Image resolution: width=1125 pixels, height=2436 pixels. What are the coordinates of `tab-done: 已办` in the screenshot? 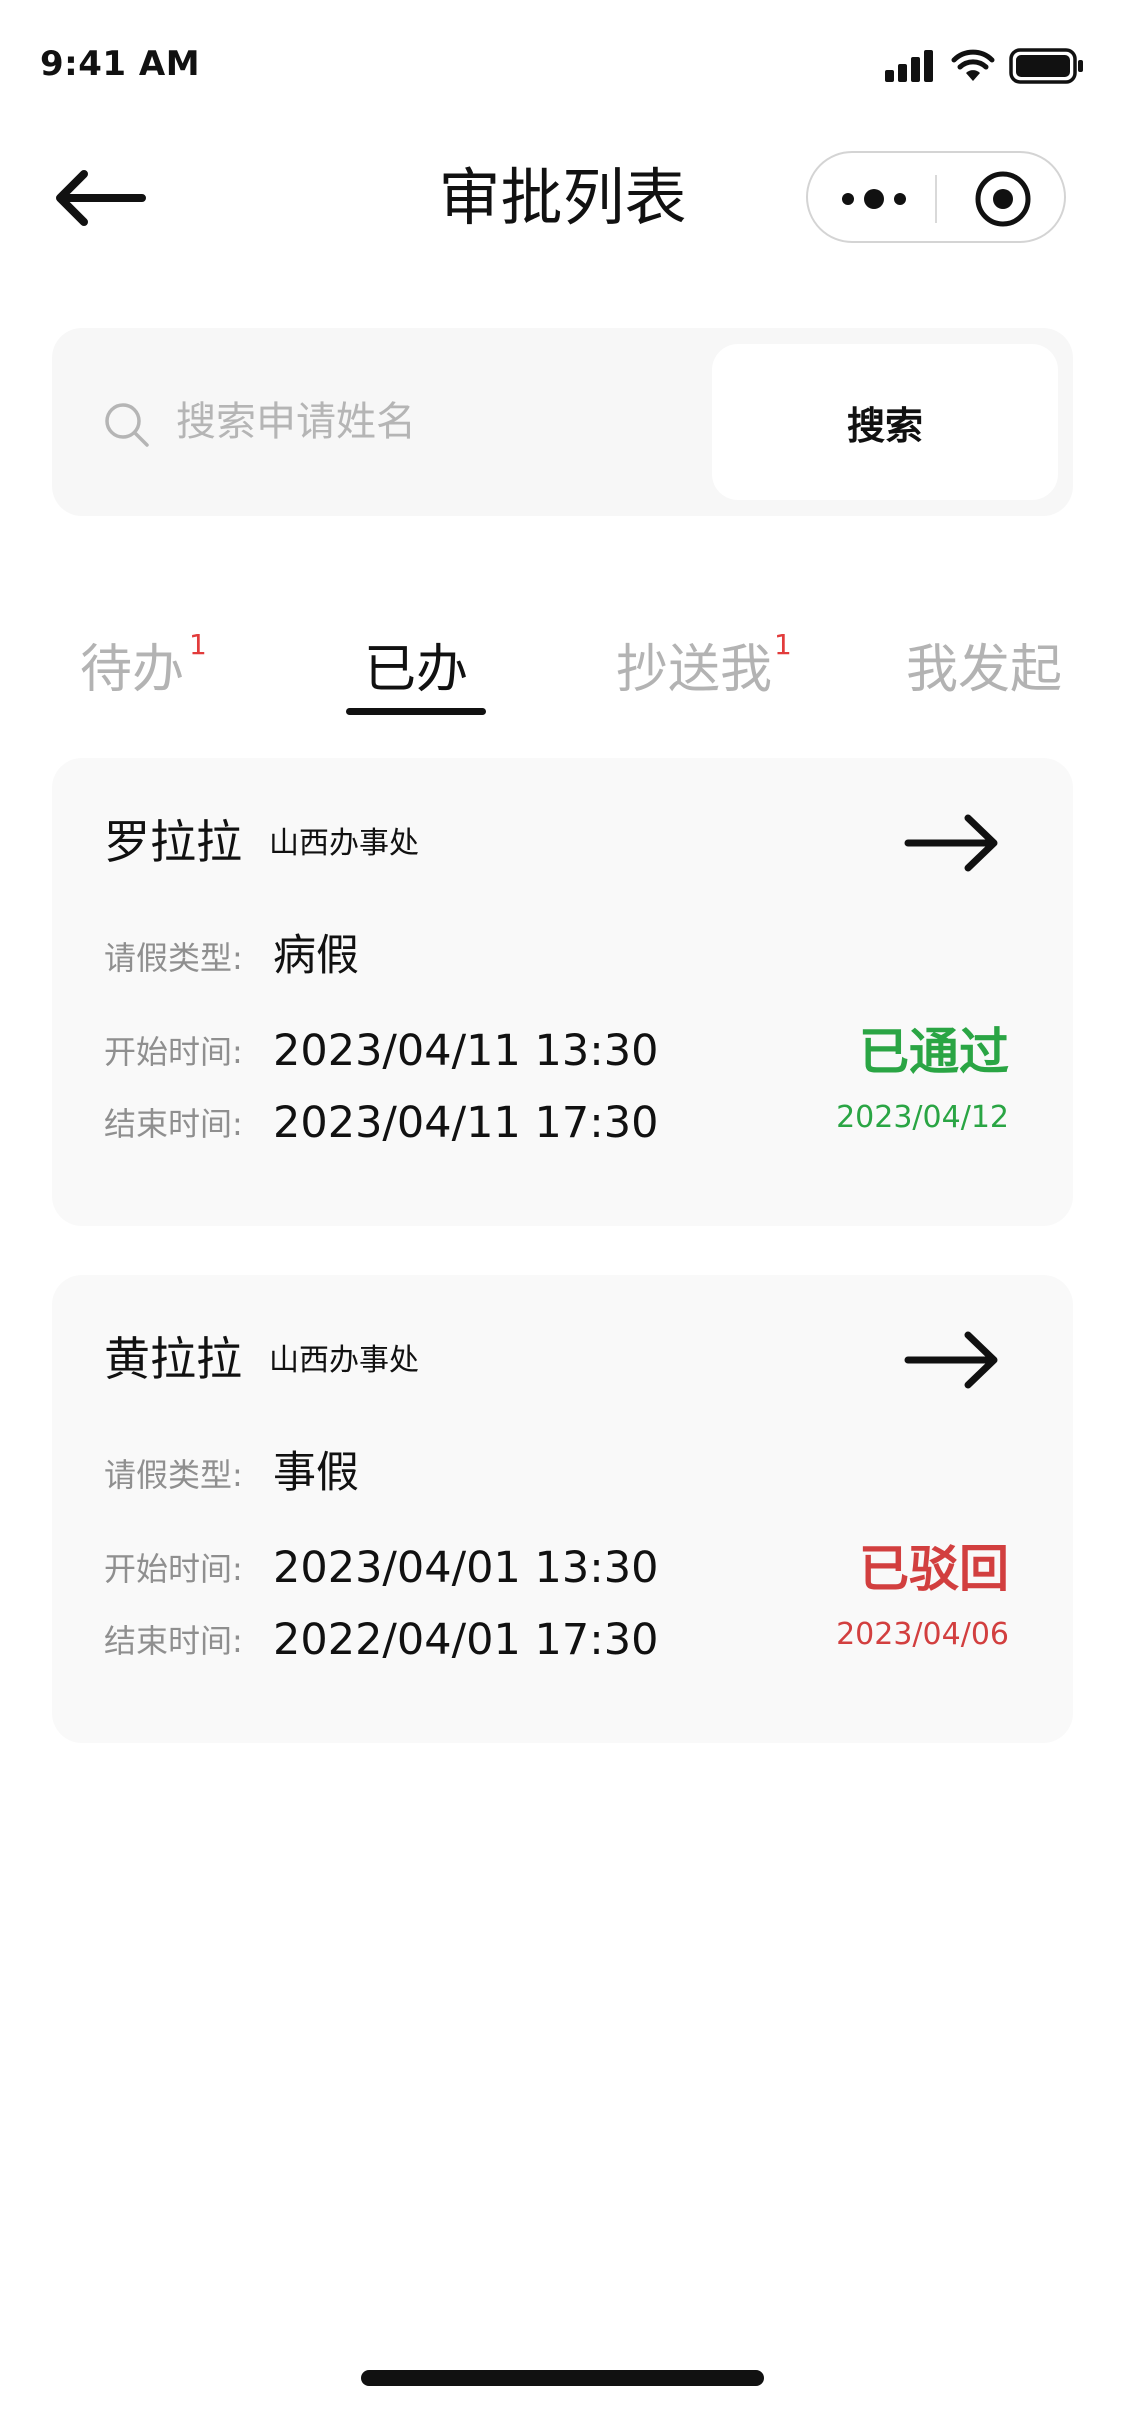 It's located at (416, 670).